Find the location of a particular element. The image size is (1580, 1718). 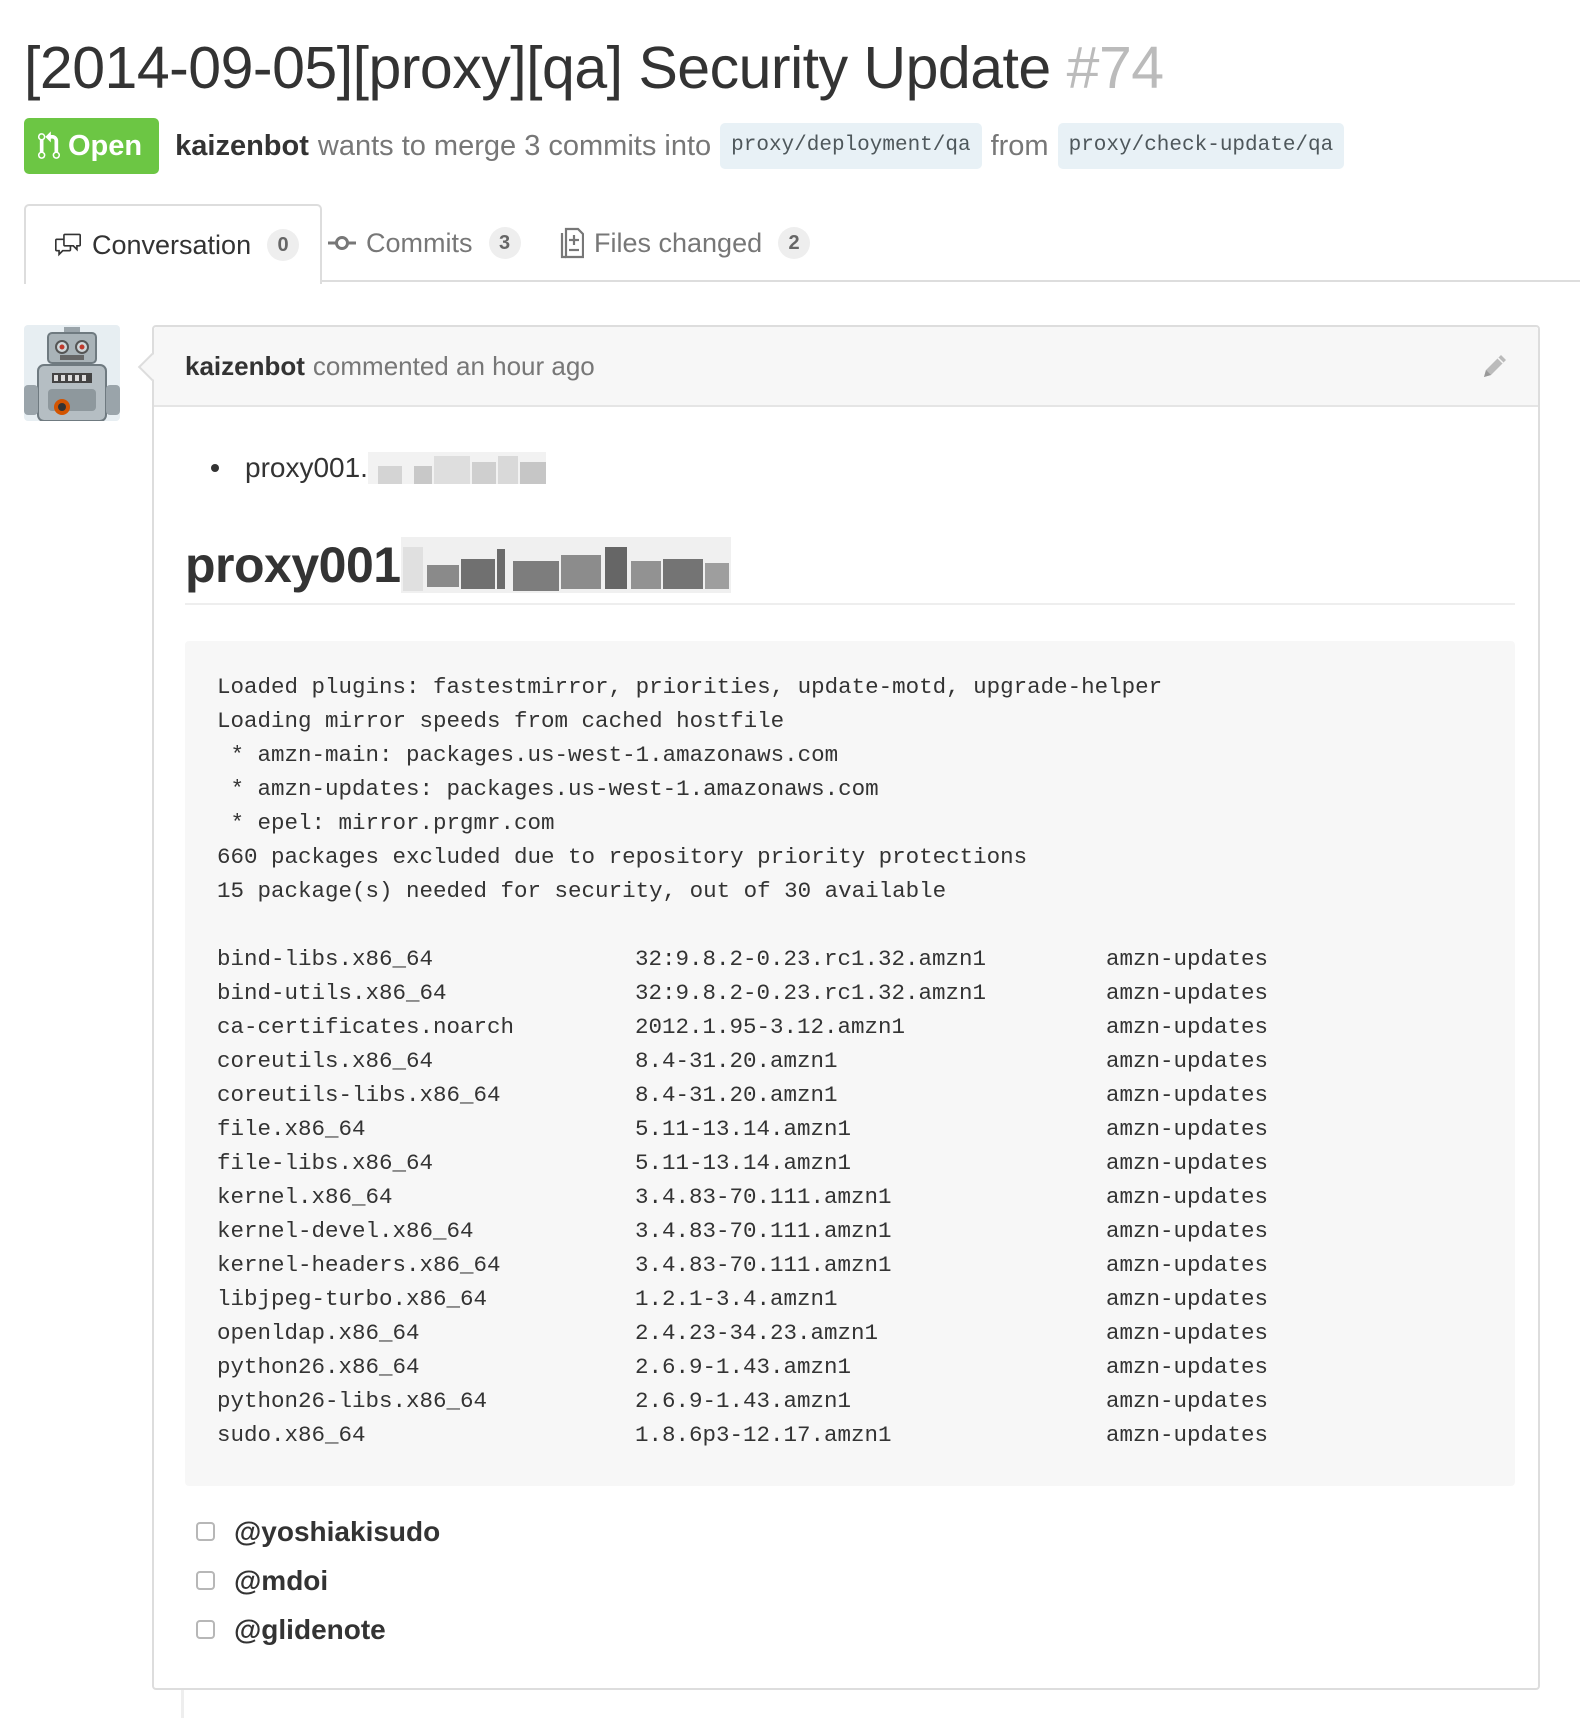

file-diff-icon is located at coordinates (572, 243).